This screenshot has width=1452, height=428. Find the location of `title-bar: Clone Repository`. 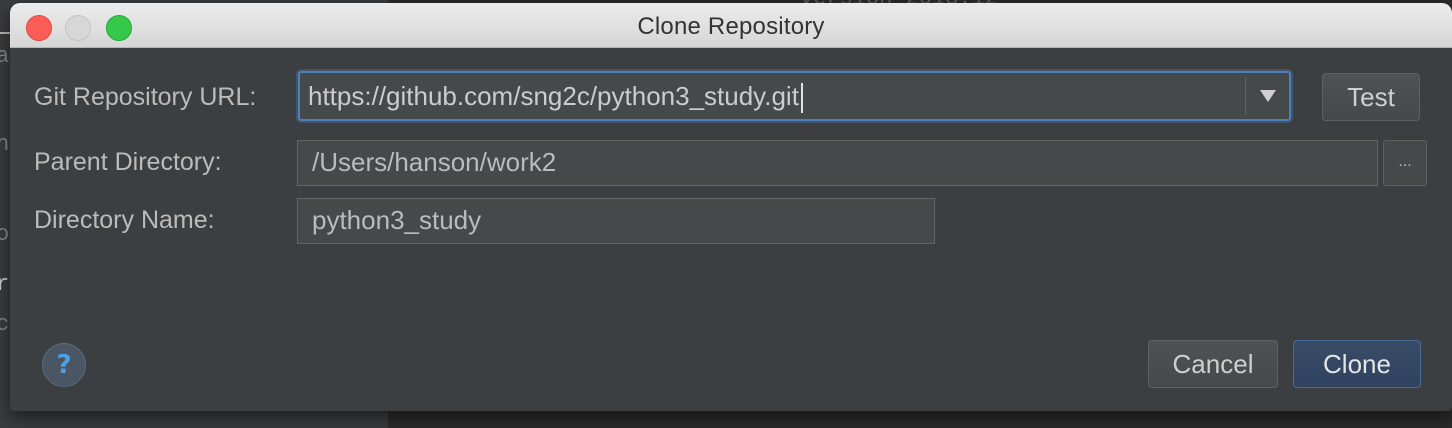

title-bar: Clone Repository is located at coordinates (731, 25).